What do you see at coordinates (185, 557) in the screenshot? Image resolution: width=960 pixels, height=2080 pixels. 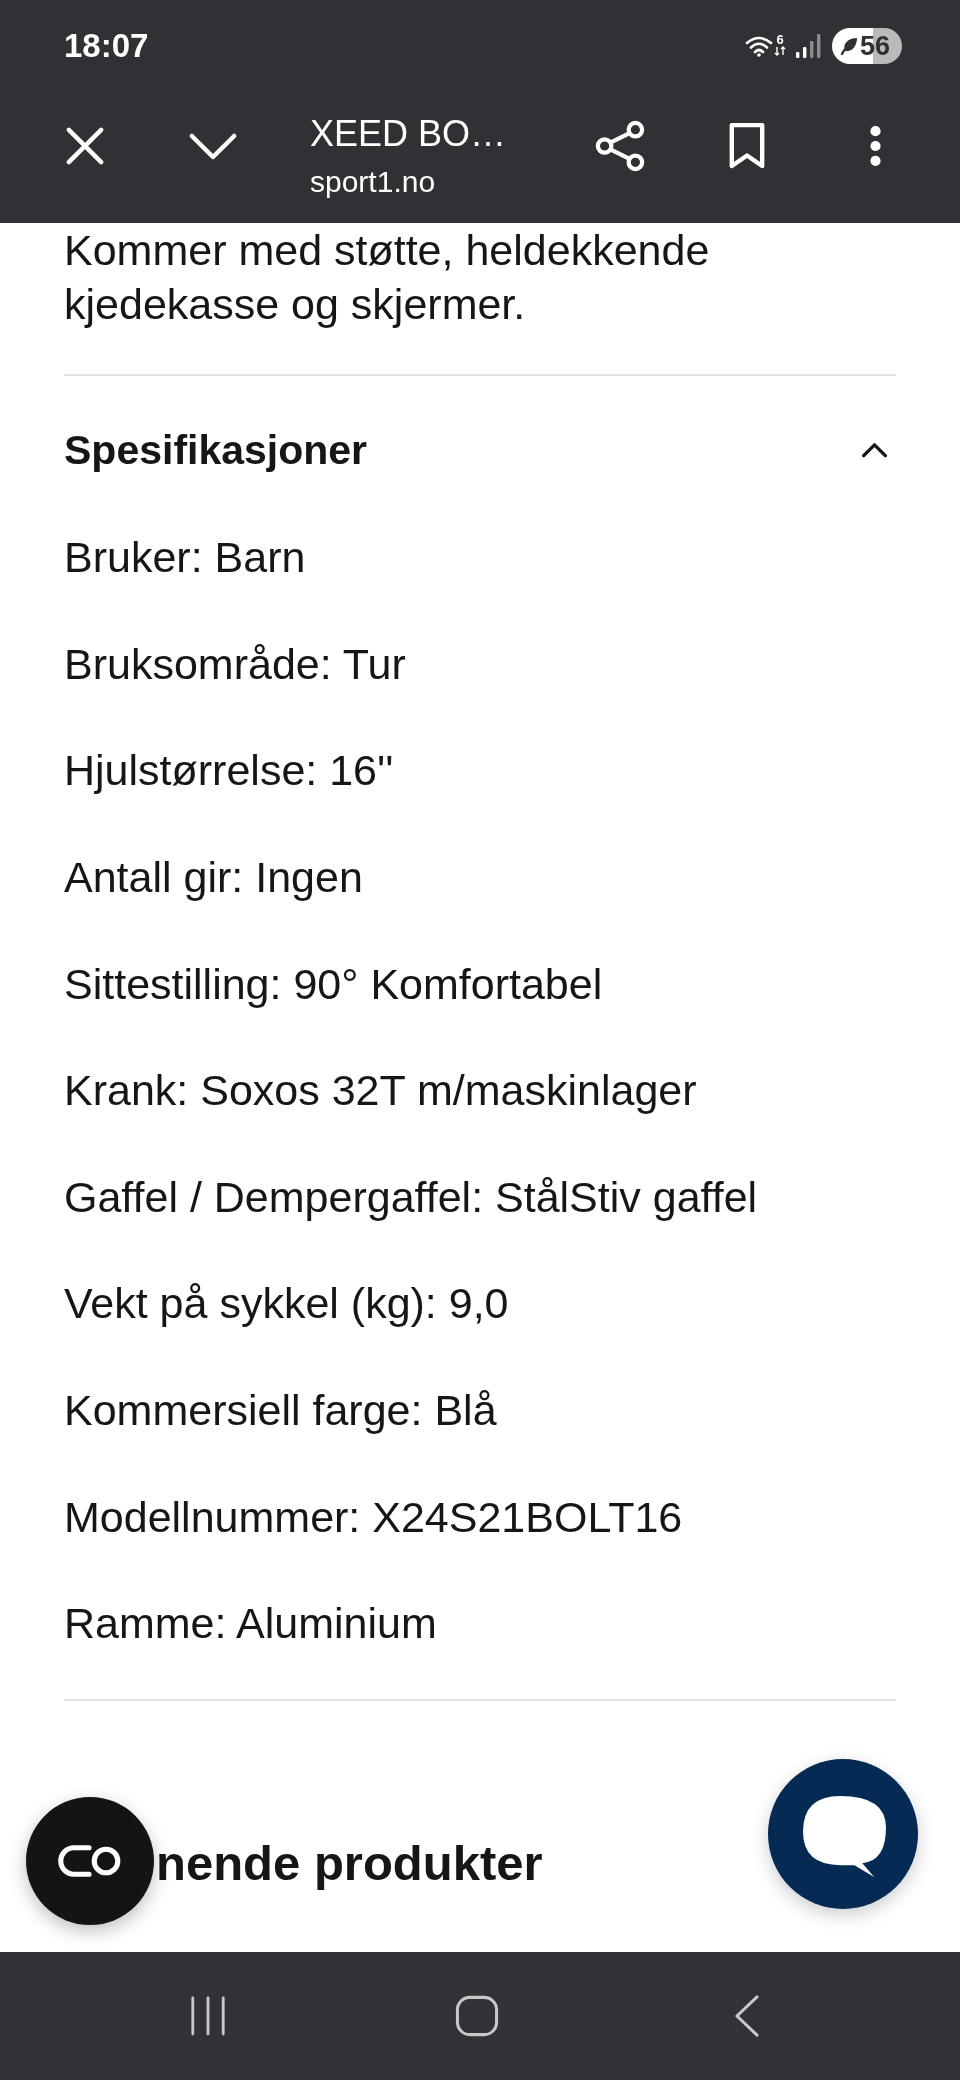 I see `spec-item: Bruker: Barn` at bounding box center [185, 557].